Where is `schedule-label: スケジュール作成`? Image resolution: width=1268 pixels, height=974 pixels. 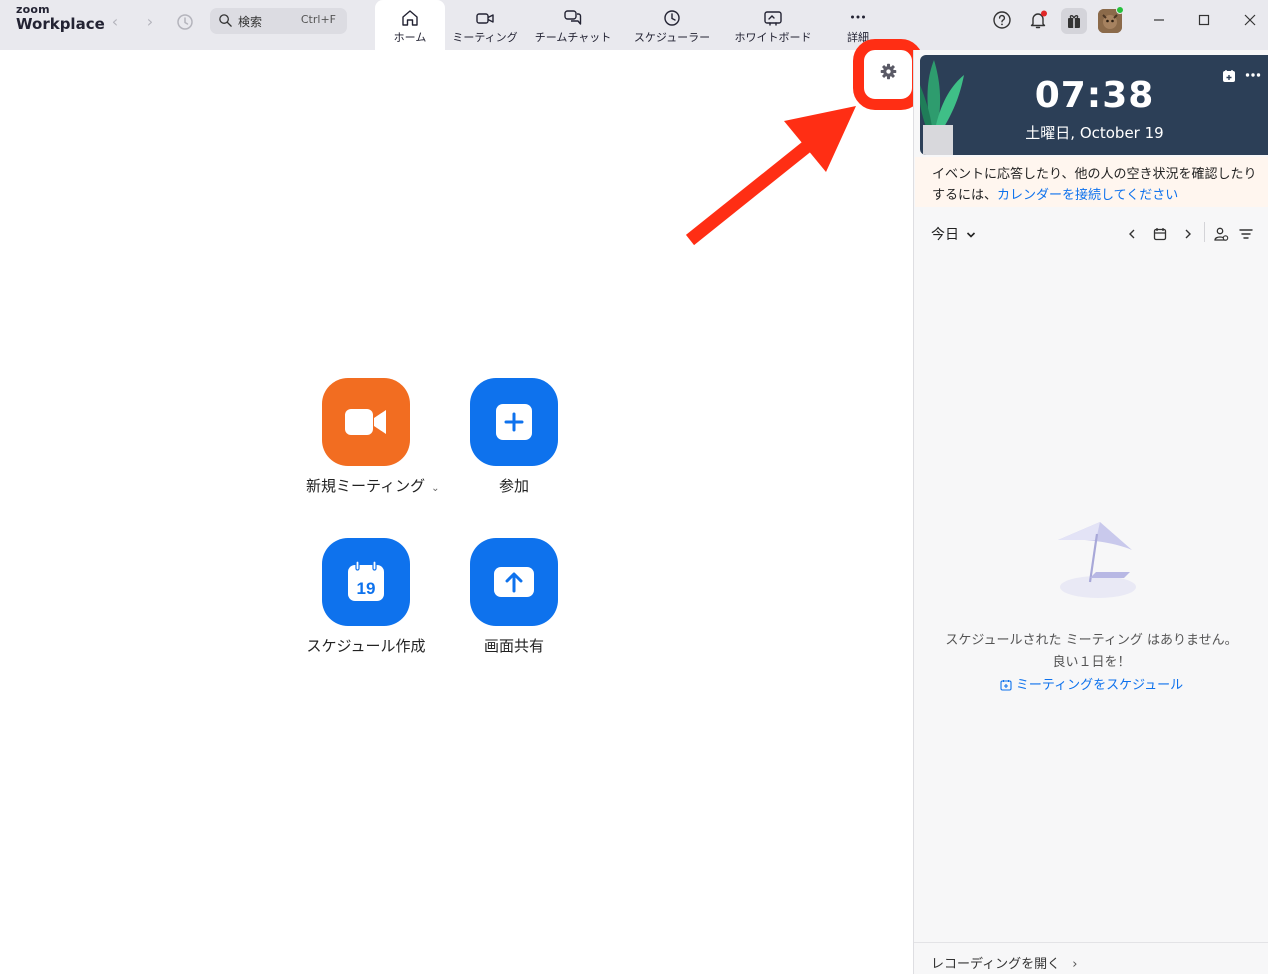
schedule-label: スケジュール作成 is located at coordinates (366, 646).